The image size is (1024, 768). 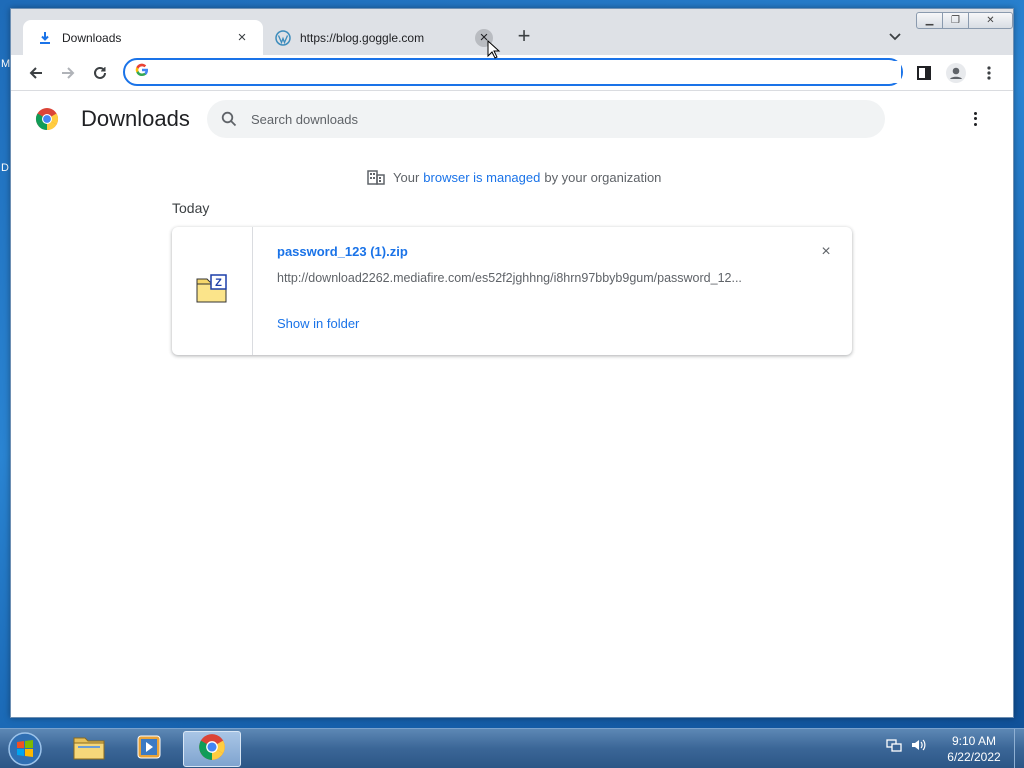 I want to click on search-placeholder: Search downloads, so click(x=304, y=119).